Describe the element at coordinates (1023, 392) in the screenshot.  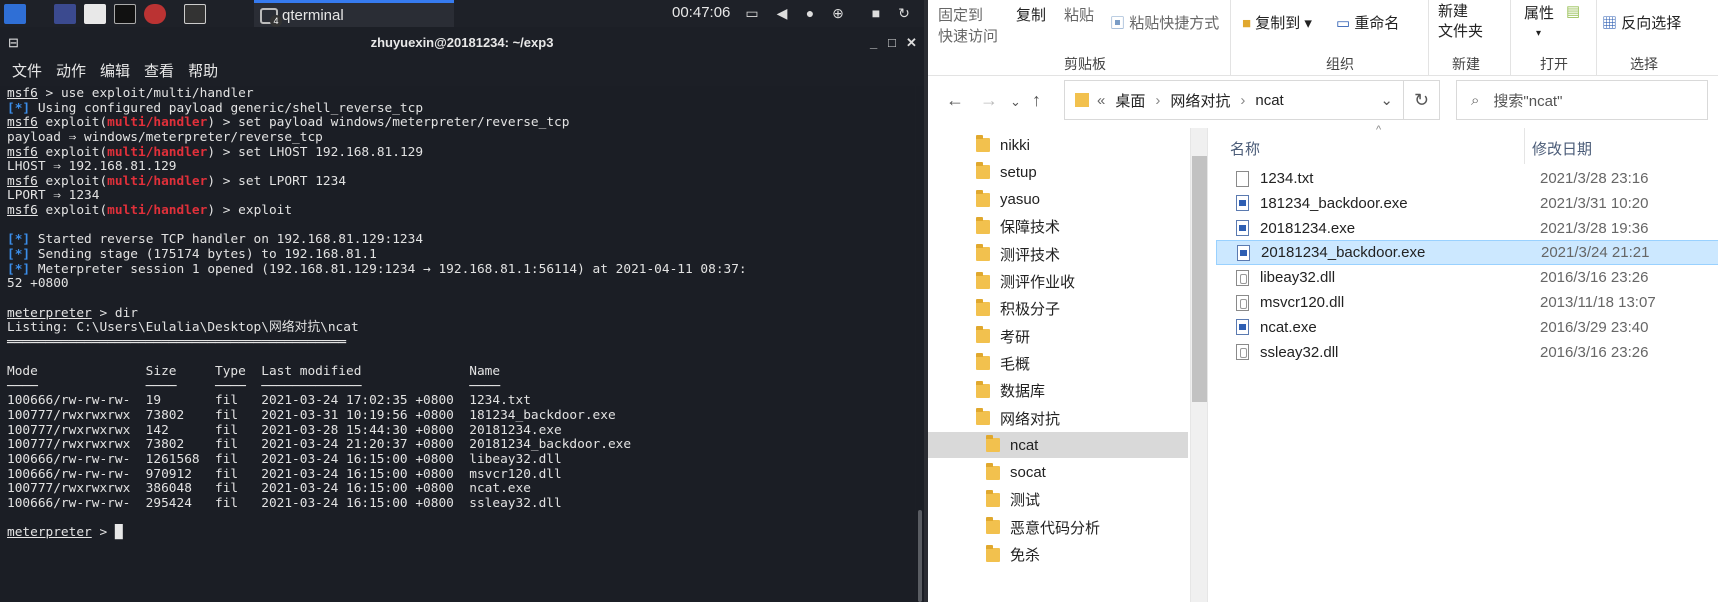
I see `nav-item-label: 数据库` at that location.